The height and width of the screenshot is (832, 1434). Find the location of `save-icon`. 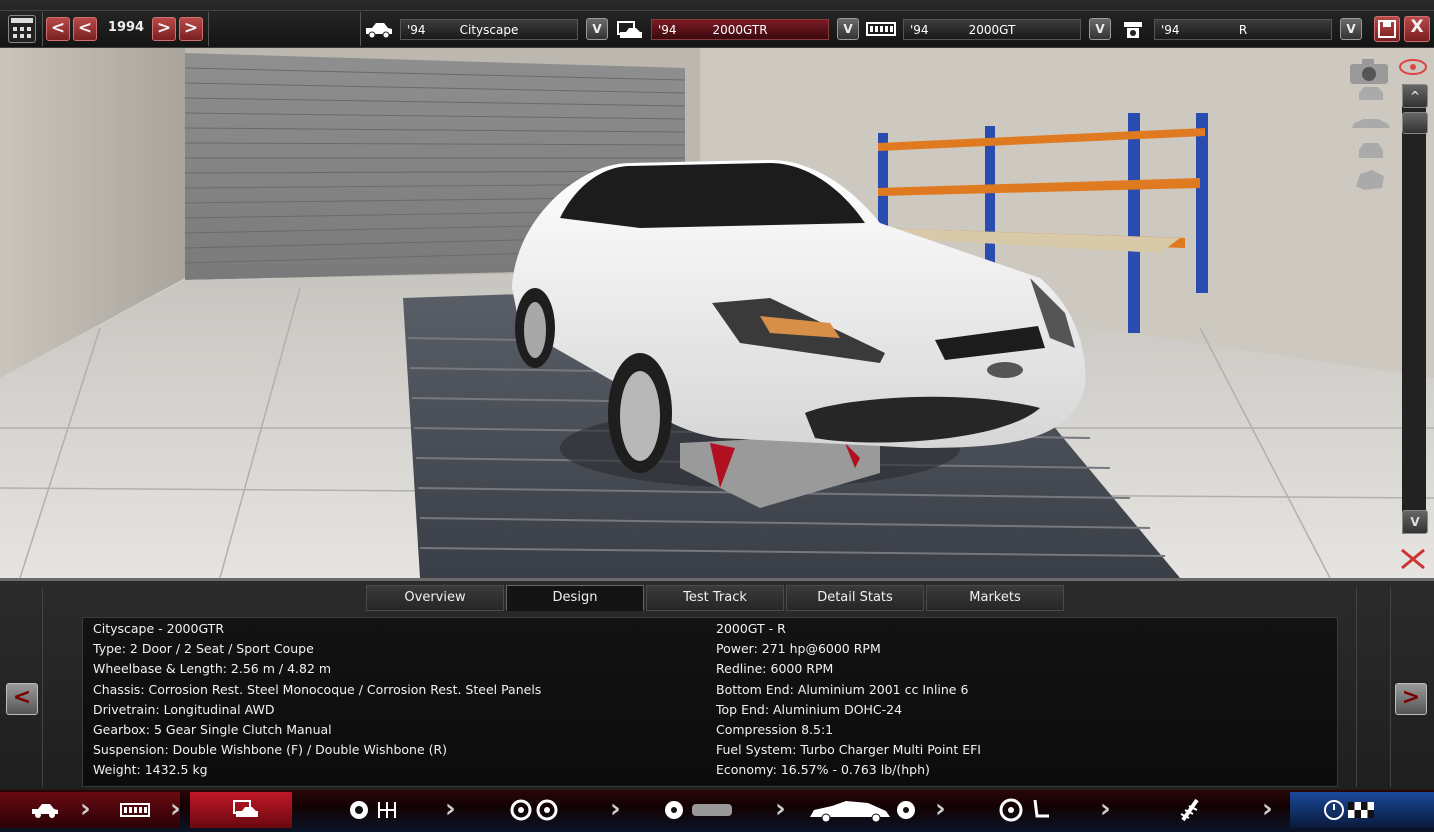

save-icon is located at coordinates (1387, 29).